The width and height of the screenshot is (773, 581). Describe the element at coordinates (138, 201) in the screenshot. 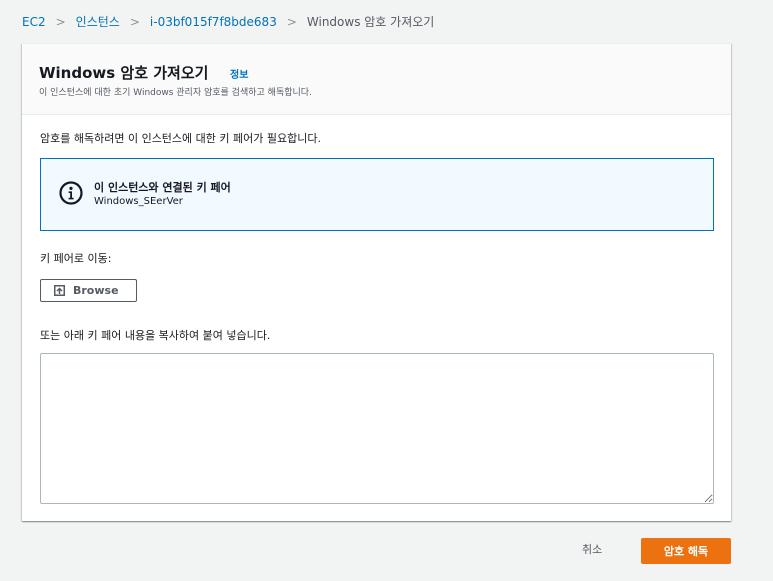

I see `key-pair-name: Windows_SEerVer` at that location.